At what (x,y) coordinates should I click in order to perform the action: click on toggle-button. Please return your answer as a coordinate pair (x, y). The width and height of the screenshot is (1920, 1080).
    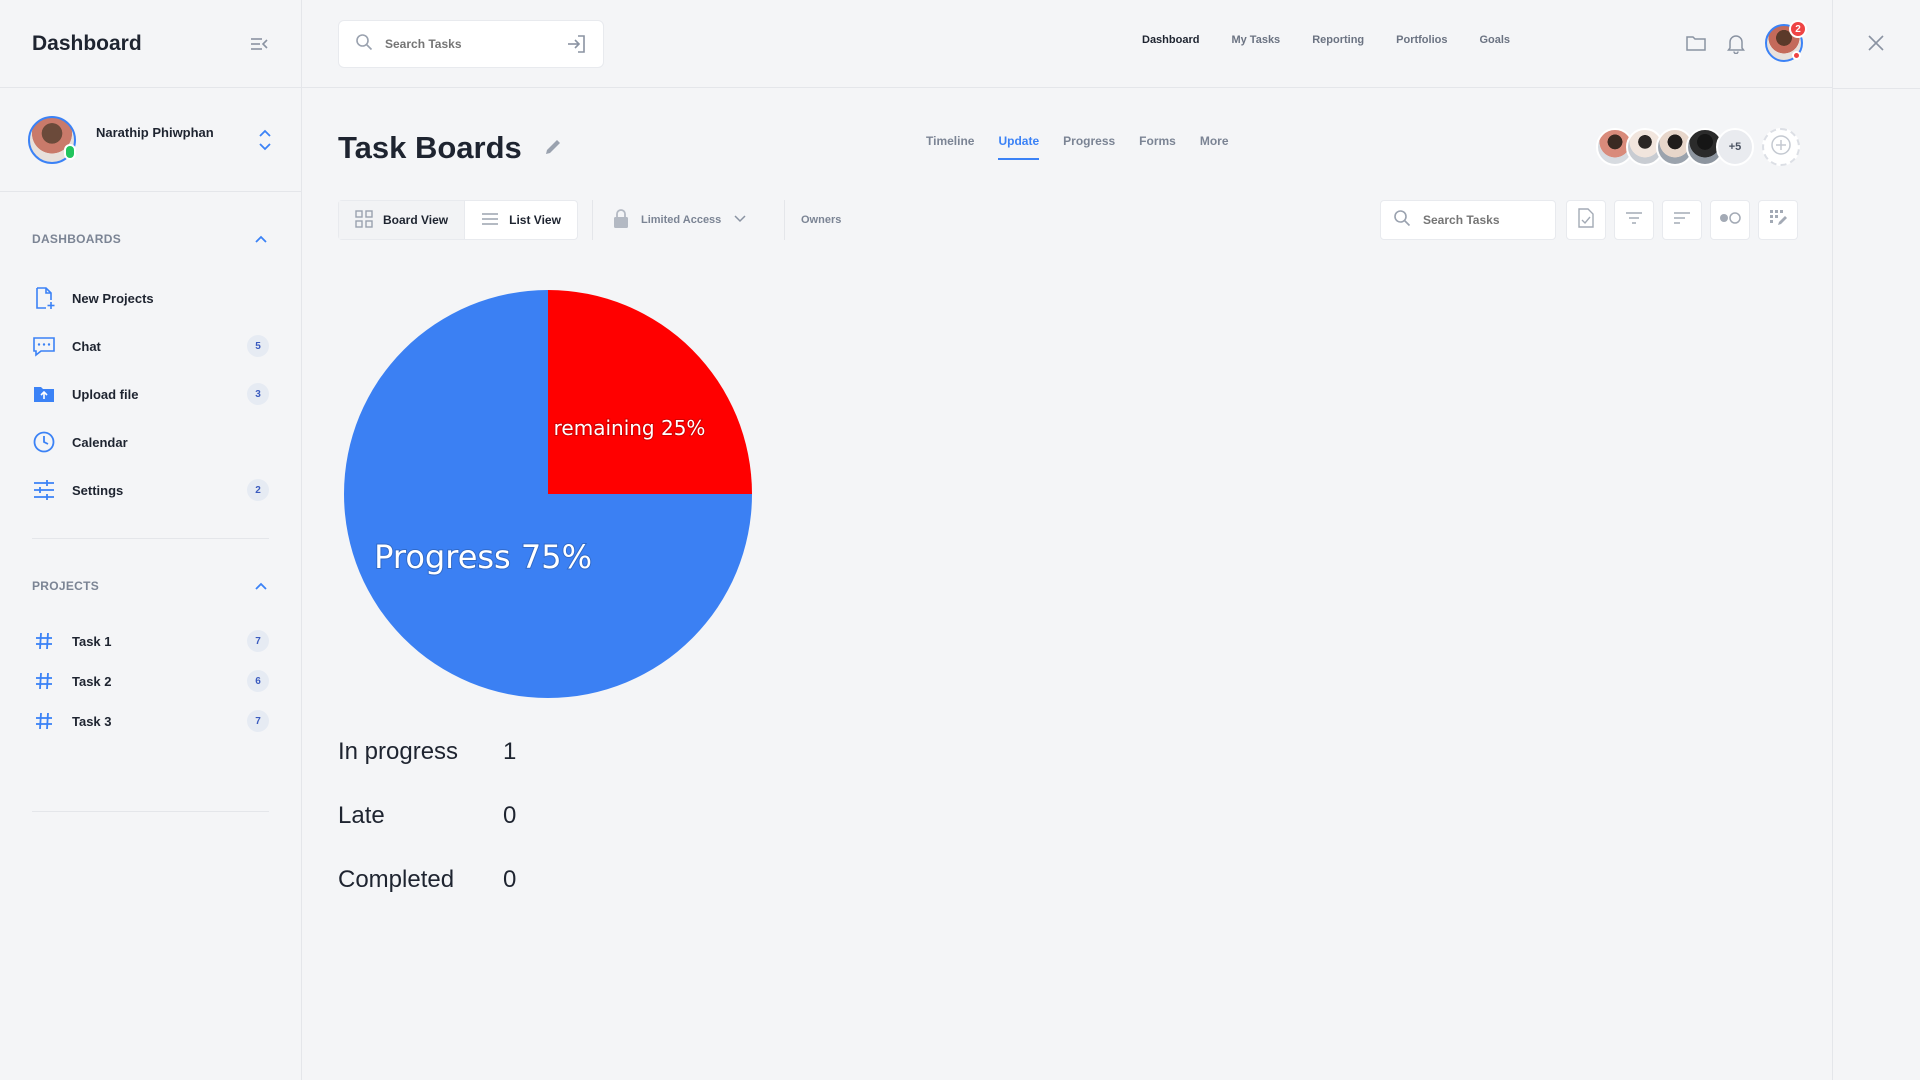
    Looking at the image, I should click on (1730, 220).